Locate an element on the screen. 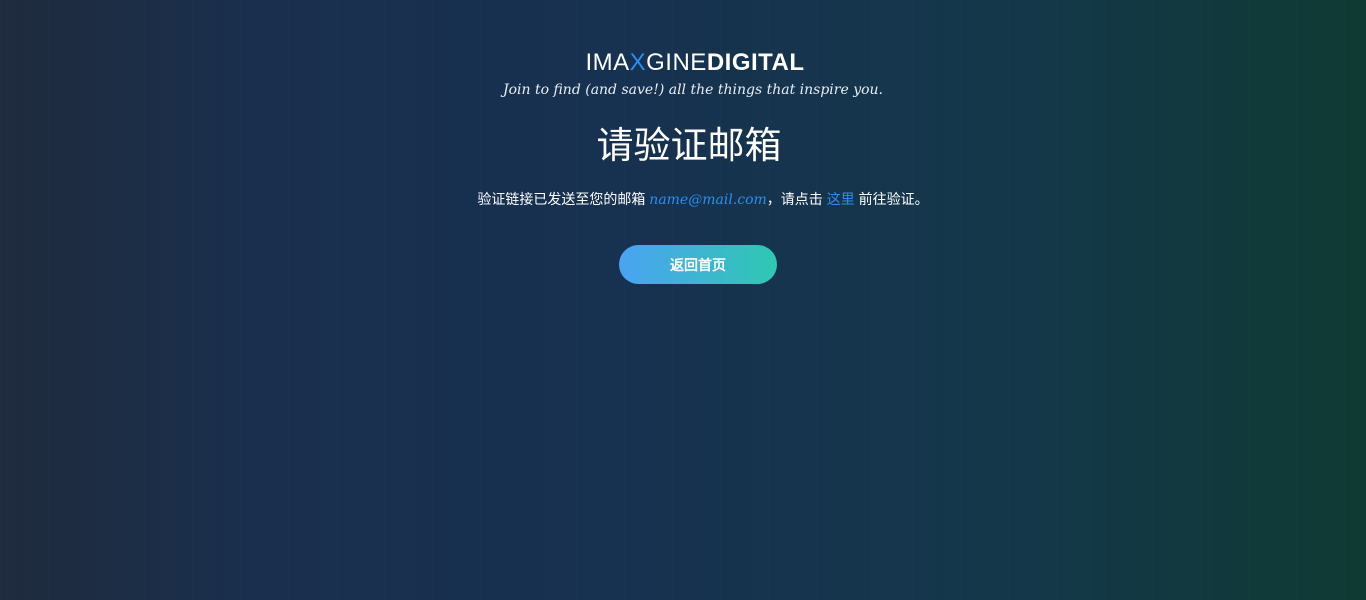 Image resolution: width=1366 pixels, height=600 pixels. logo-text-gine: GINE is located at coordinates (676, 62).